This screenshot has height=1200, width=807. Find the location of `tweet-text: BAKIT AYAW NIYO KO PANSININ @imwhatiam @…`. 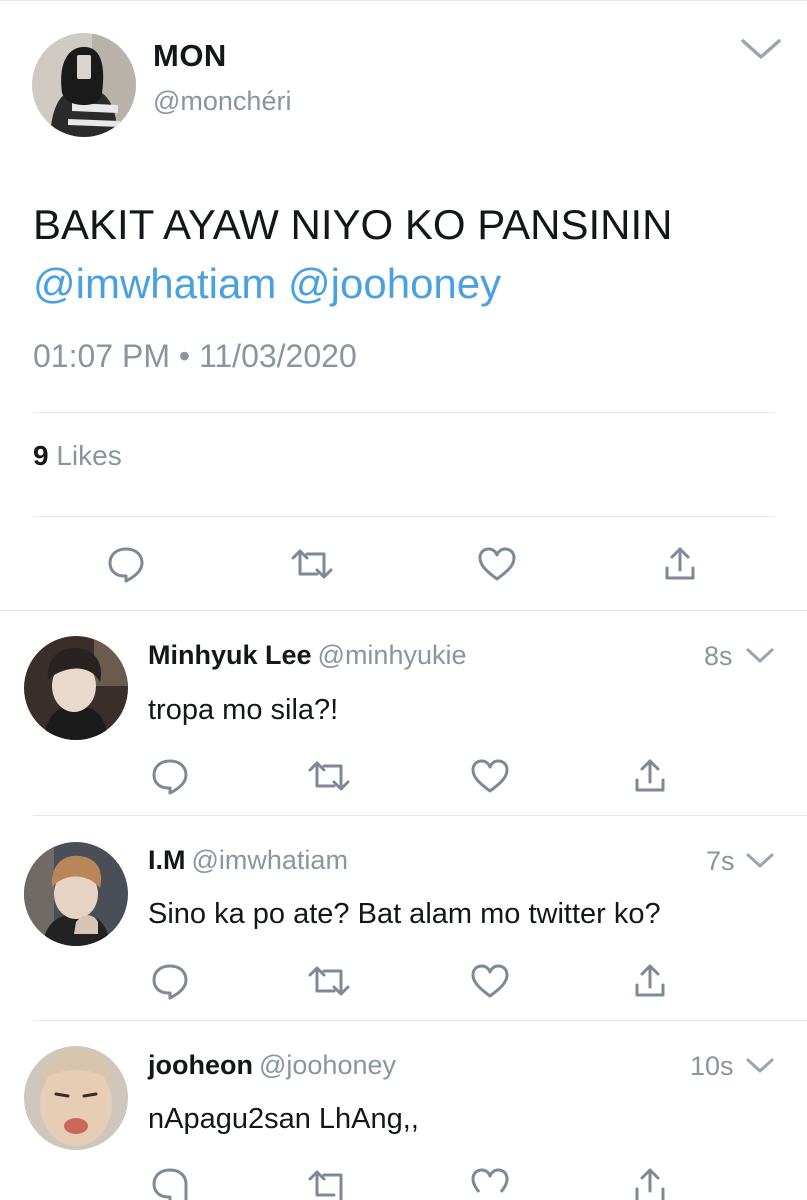

tweet-text: BAKIT AYAW NIYO KO PANSININ @imwhatiam @… is located at coordinates (403, 254).